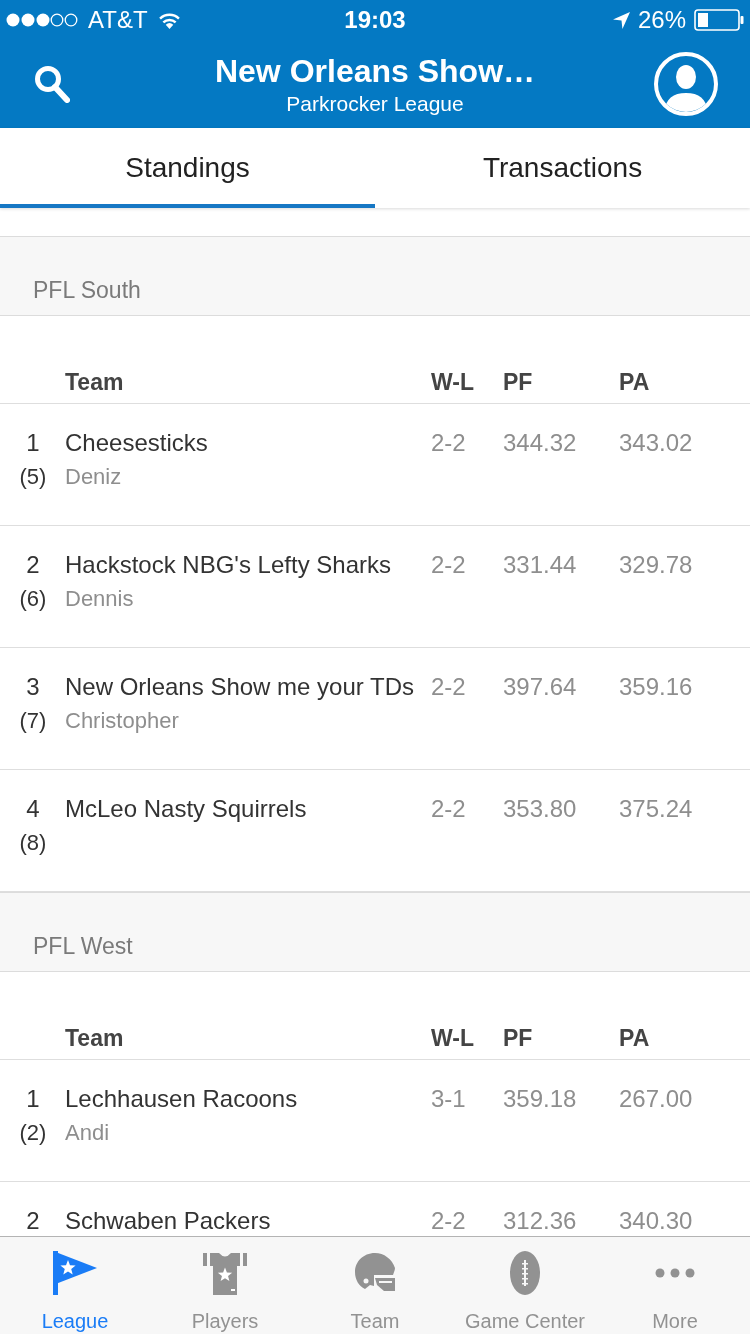  What do you see at coordinates (375, 104) in the screenshot?
I see `league-subtitle: Parkrocker League` at bounding box center [375, 104].